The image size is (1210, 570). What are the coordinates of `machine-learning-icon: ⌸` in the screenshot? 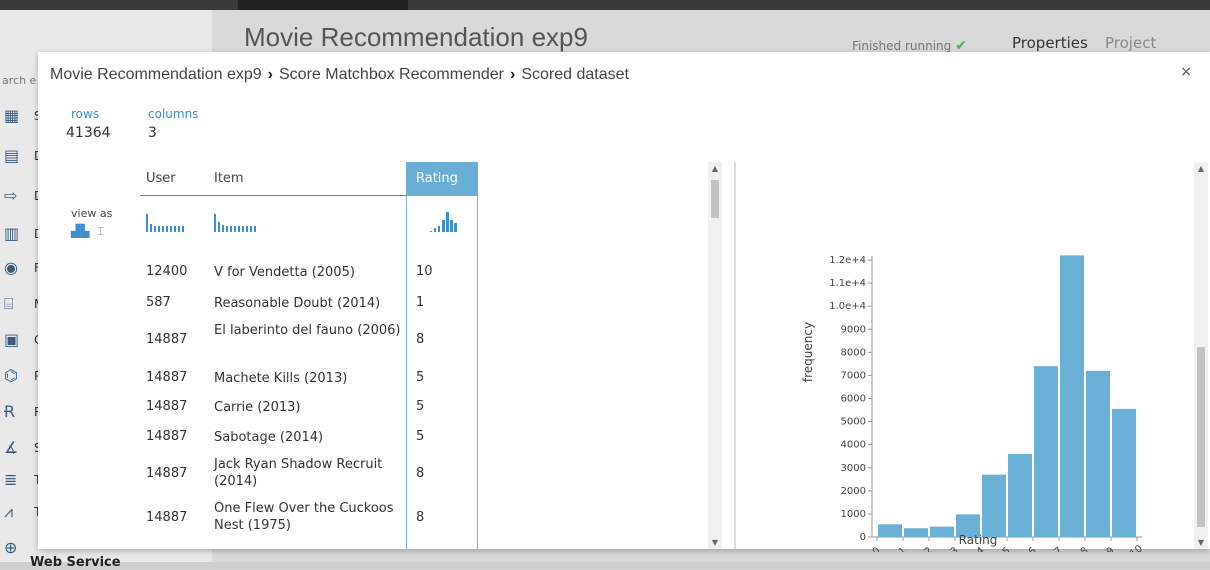 It's located at (14, 304).